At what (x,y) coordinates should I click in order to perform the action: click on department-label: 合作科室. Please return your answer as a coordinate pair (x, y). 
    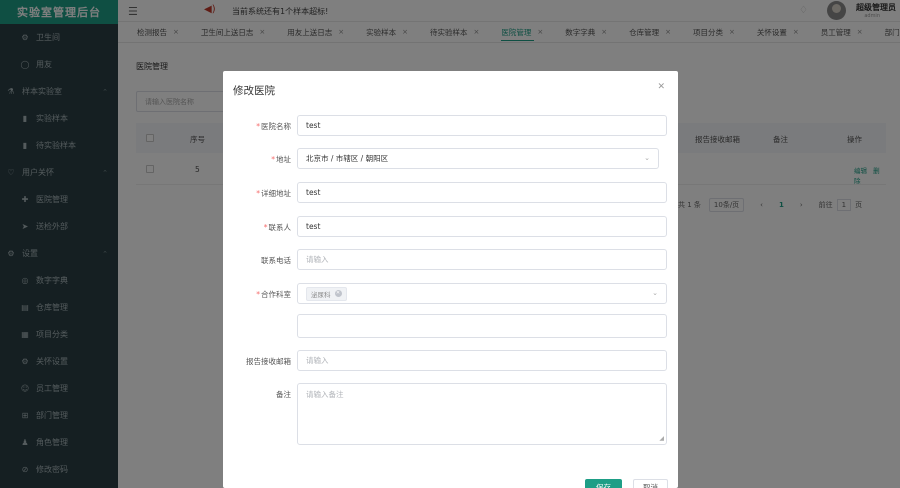
    Looking at the image, I should click on (276, 294).